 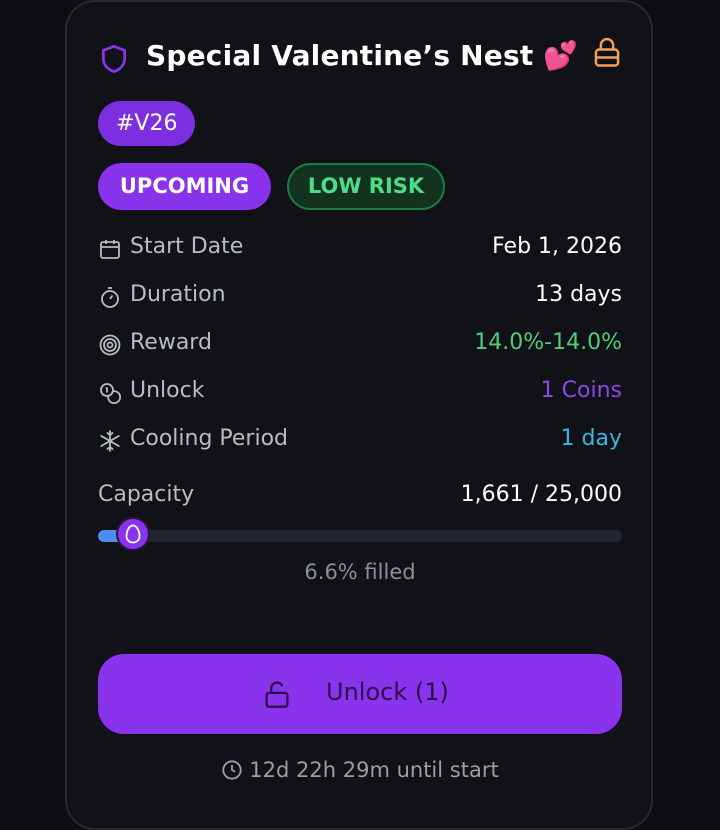 I want to click on unlock-label: Unlock, so click(x=167, y=390).